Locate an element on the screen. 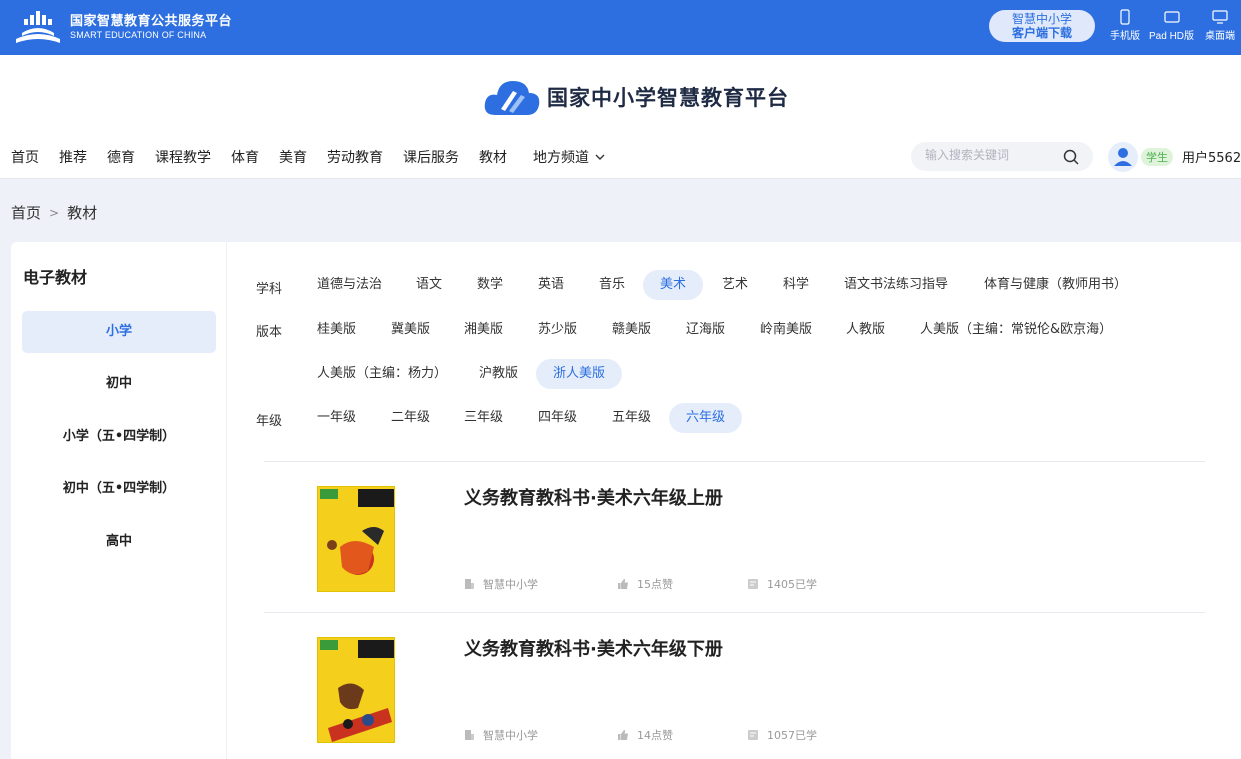  platform-logo-text: 国家智慧教育公共服务平台 SMART EDUCATION OF CHINA is located at coordinates (151, 27).